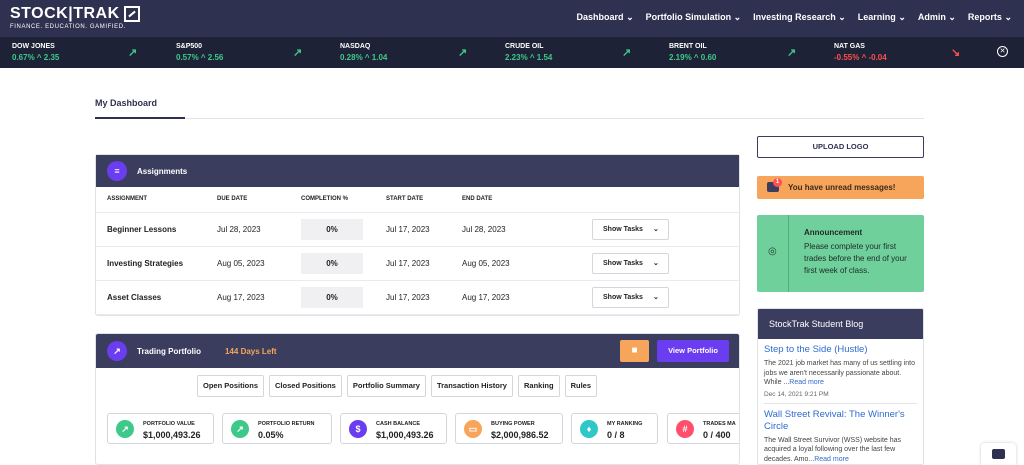 Image resolution: width=1024 pixels, height=465 pixels. I want to click on blog-title: StockTrak Student Blog, so click(840, 324).